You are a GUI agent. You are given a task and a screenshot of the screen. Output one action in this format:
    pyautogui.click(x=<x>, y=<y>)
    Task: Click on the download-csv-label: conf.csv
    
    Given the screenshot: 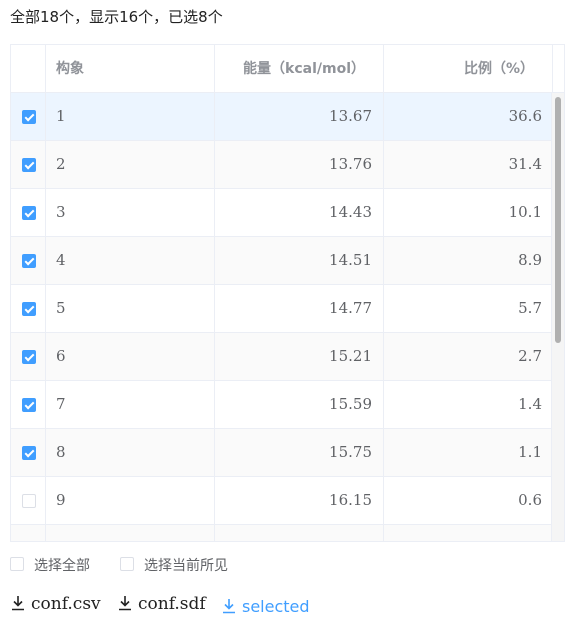 What is the action you would take?
    pyautogui.click(x=66, y=604)
    